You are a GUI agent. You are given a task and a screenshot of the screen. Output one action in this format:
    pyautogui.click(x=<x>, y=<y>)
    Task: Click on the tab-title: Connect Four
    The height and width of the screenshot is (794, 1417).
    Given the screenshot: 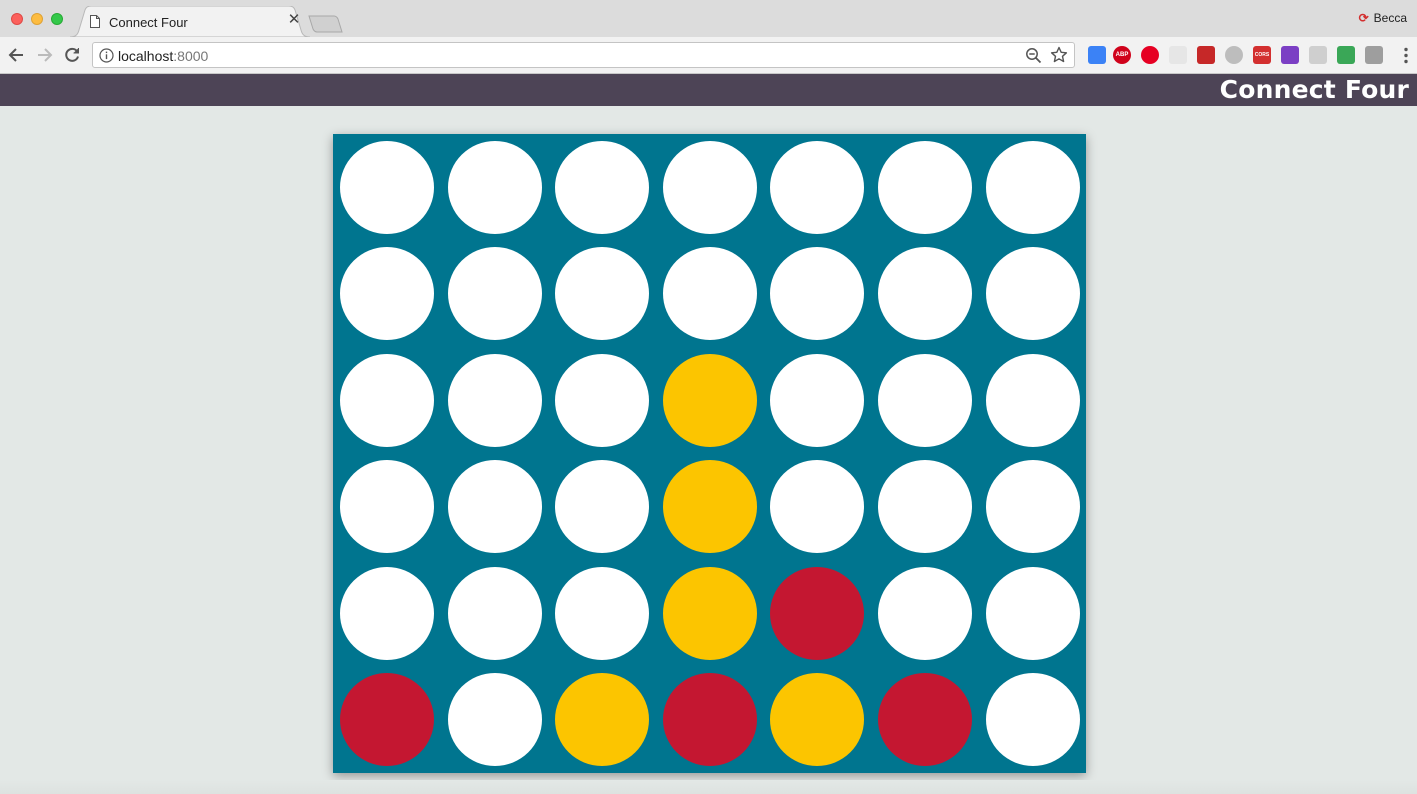 What is the action you would take?
    pyautogui.click(x=148, y=22)
    